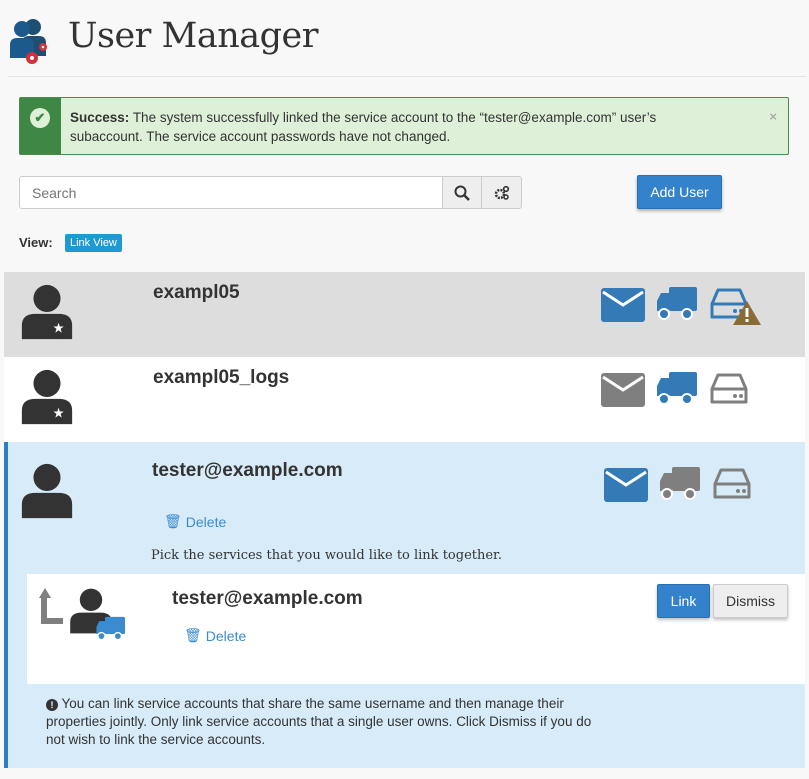  I want to click on link-candidate-panel: tester@example.com 🗑 Delete Link Dismiss, so click(416, 629).